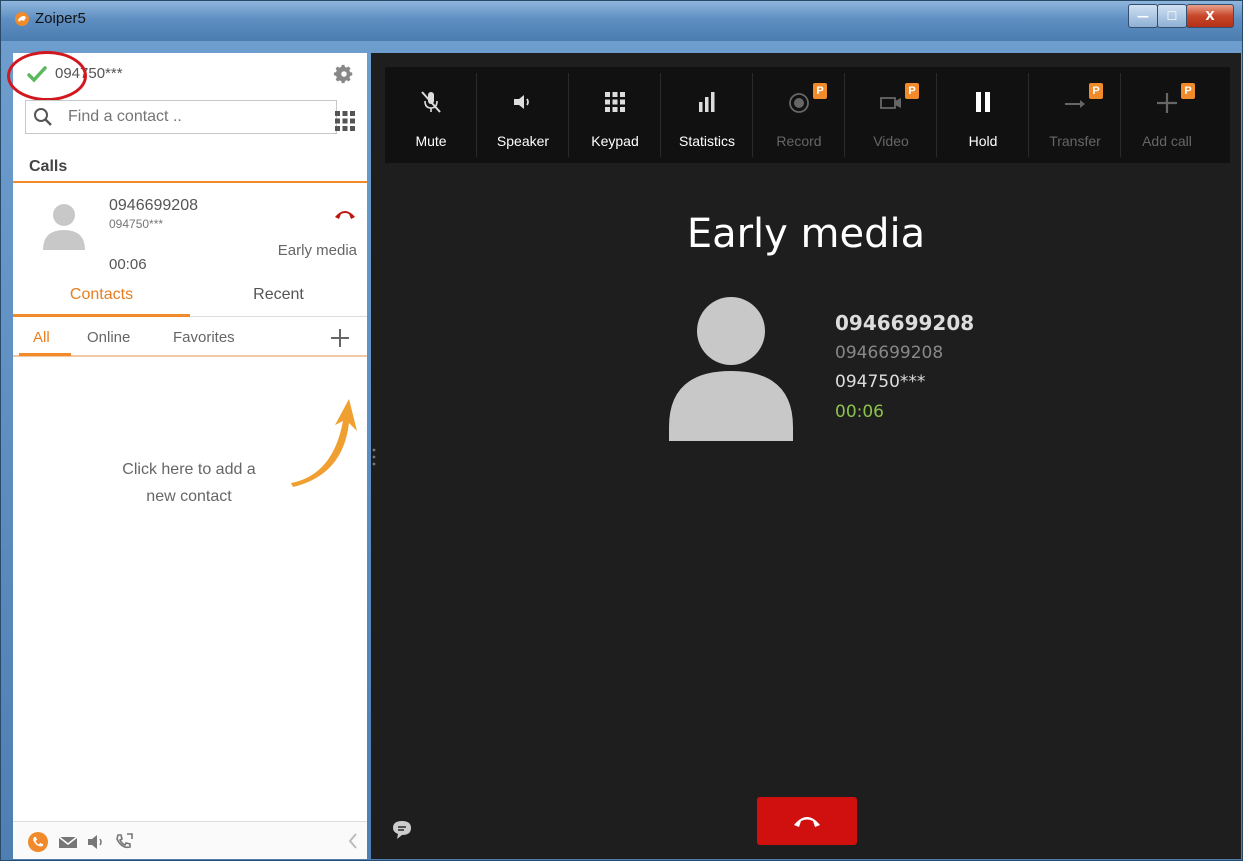 The width and height of the screenshot is (1243, 861). Describe the element at coordinates (60, 18) in the screenshot. I see `window-title: Zoiper5` at that location.